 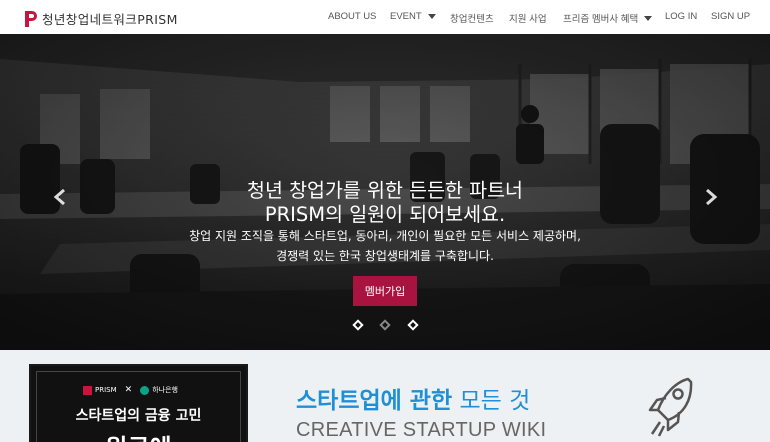 I want to click on nav-label: 지원 사업, so click(x=528, y=19).